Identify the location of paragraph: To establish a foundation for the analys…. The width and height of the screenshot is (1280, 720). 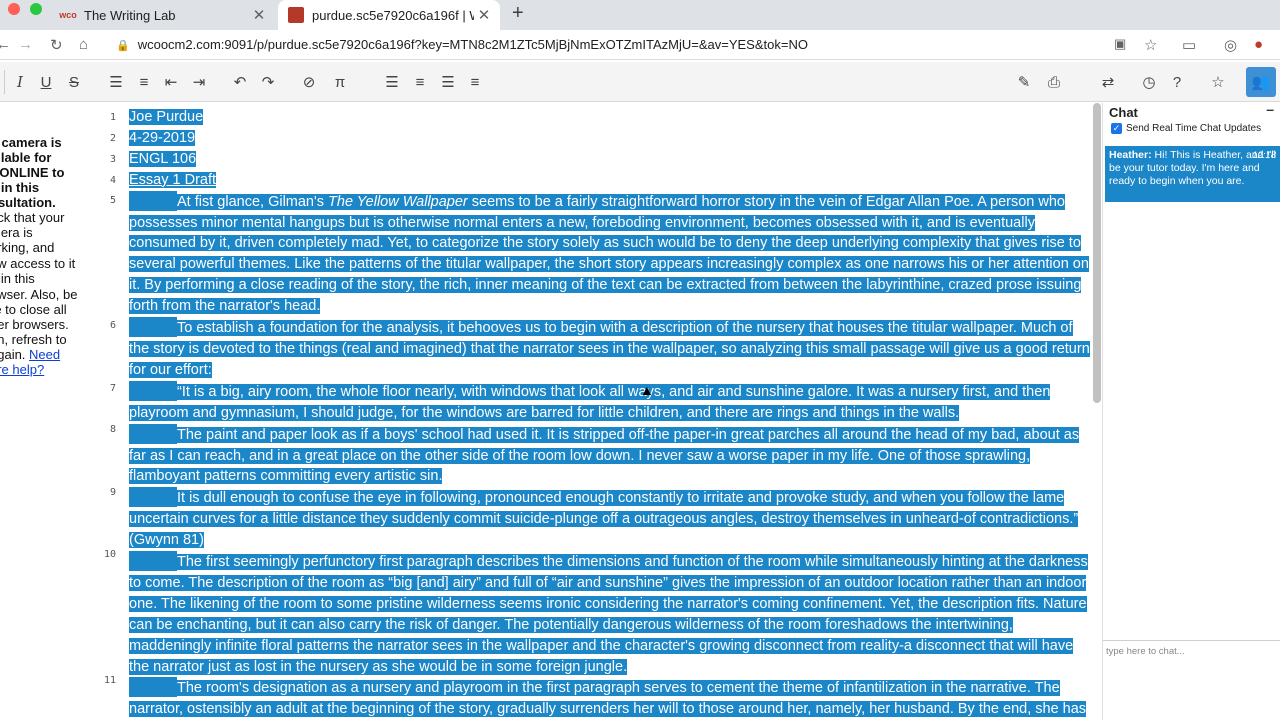
(610, 349).